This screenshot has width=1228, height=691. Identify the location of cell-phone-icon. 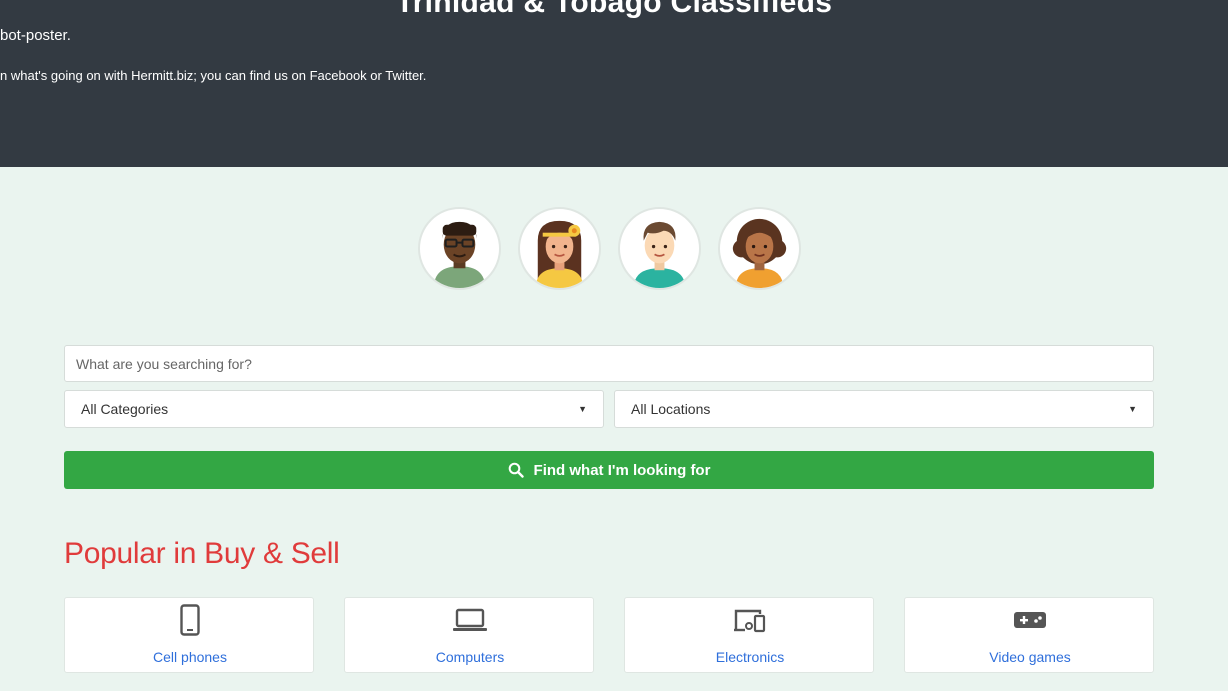
(190, 620).